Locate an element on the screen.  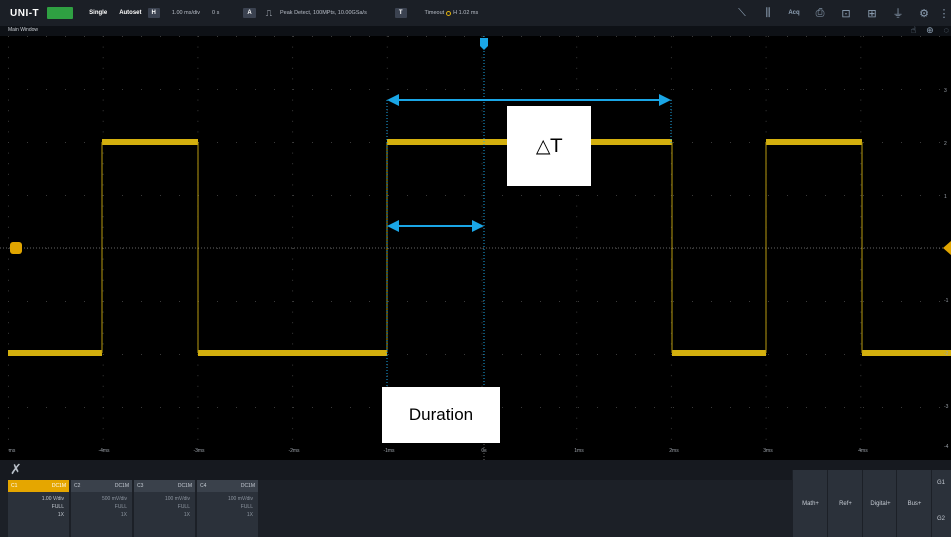
channel-3-panel: C3 DC1M 100 mV/div FULL 1X is located at coordinates (164, 508).